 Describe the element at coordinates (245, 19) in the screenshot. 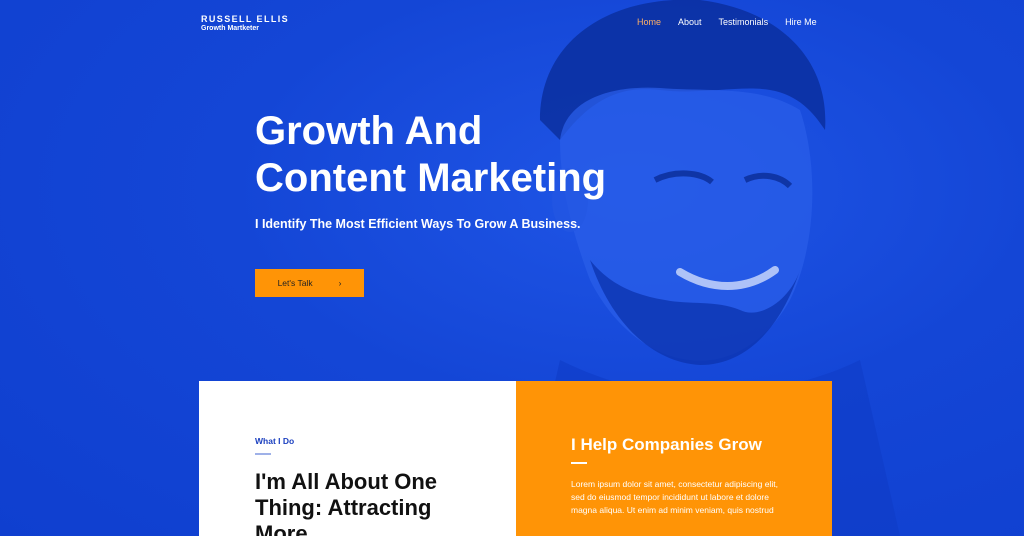

I see `brand-name: RUSSELL ELLIS` at that location.